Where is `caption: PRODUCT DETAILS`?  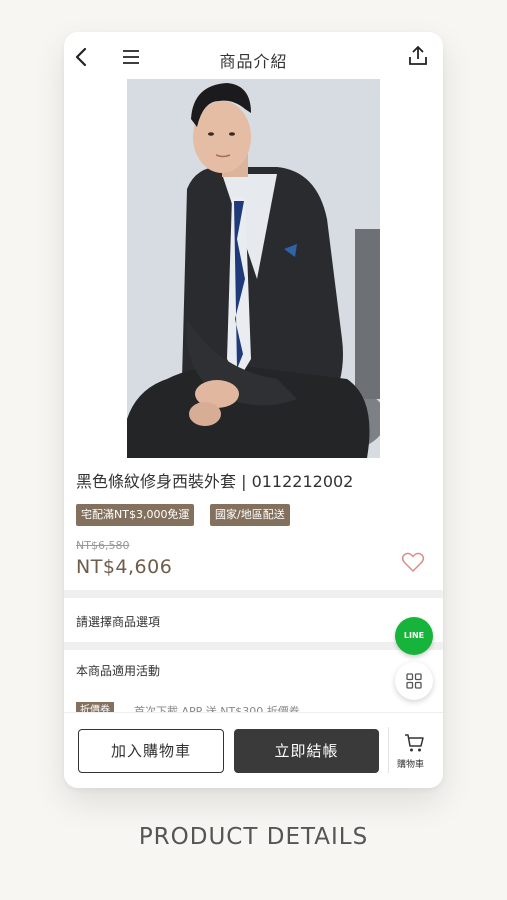
caption: PRODUCT DETAILS is located at coordinates (253, 837).